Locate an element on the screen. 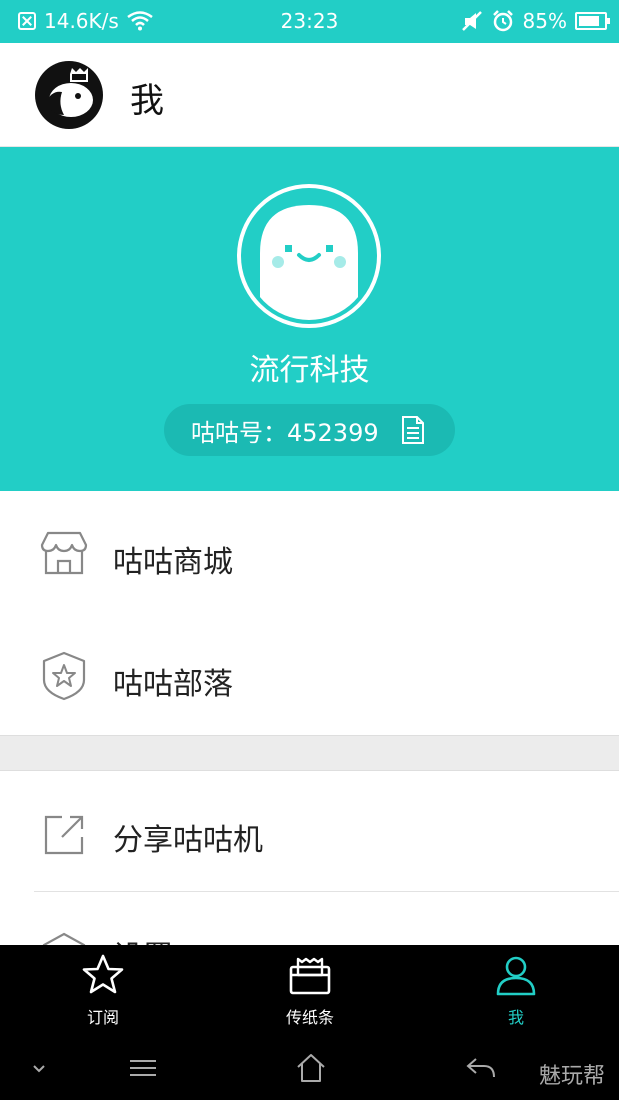 The image size is (619, 1100). nav-tab-label: 订阅 is located at coordinates (102, 1017).